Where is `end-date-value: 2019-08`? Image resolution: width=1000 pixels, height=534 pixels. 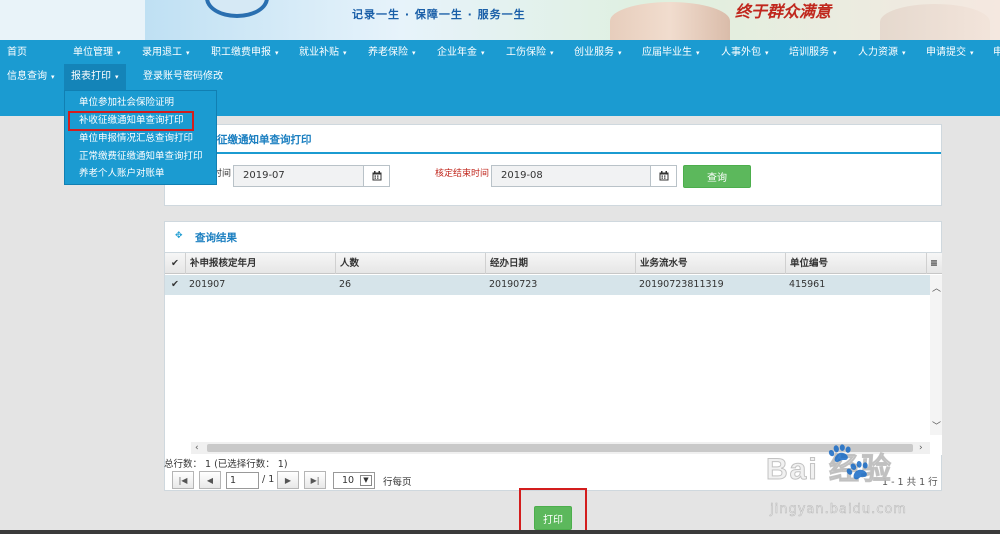
end-date-value: 2019-08 is located at coordinates (522, 175).